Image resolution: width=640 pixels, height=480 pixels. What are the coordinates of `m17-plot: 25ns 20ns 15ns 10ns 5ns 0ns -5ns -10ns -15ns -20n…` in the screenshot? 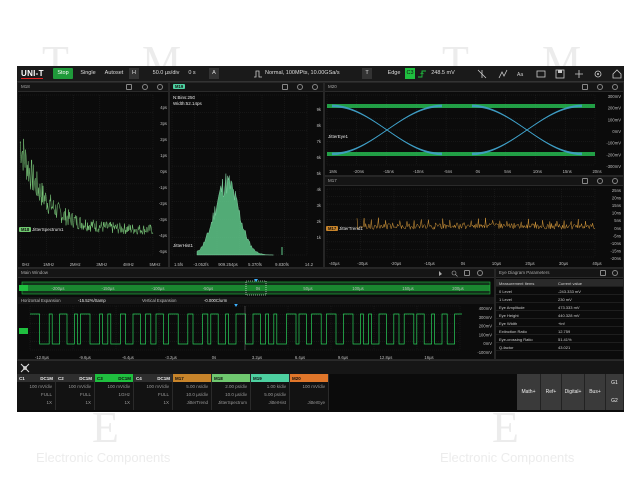 It's located at (474, 228).